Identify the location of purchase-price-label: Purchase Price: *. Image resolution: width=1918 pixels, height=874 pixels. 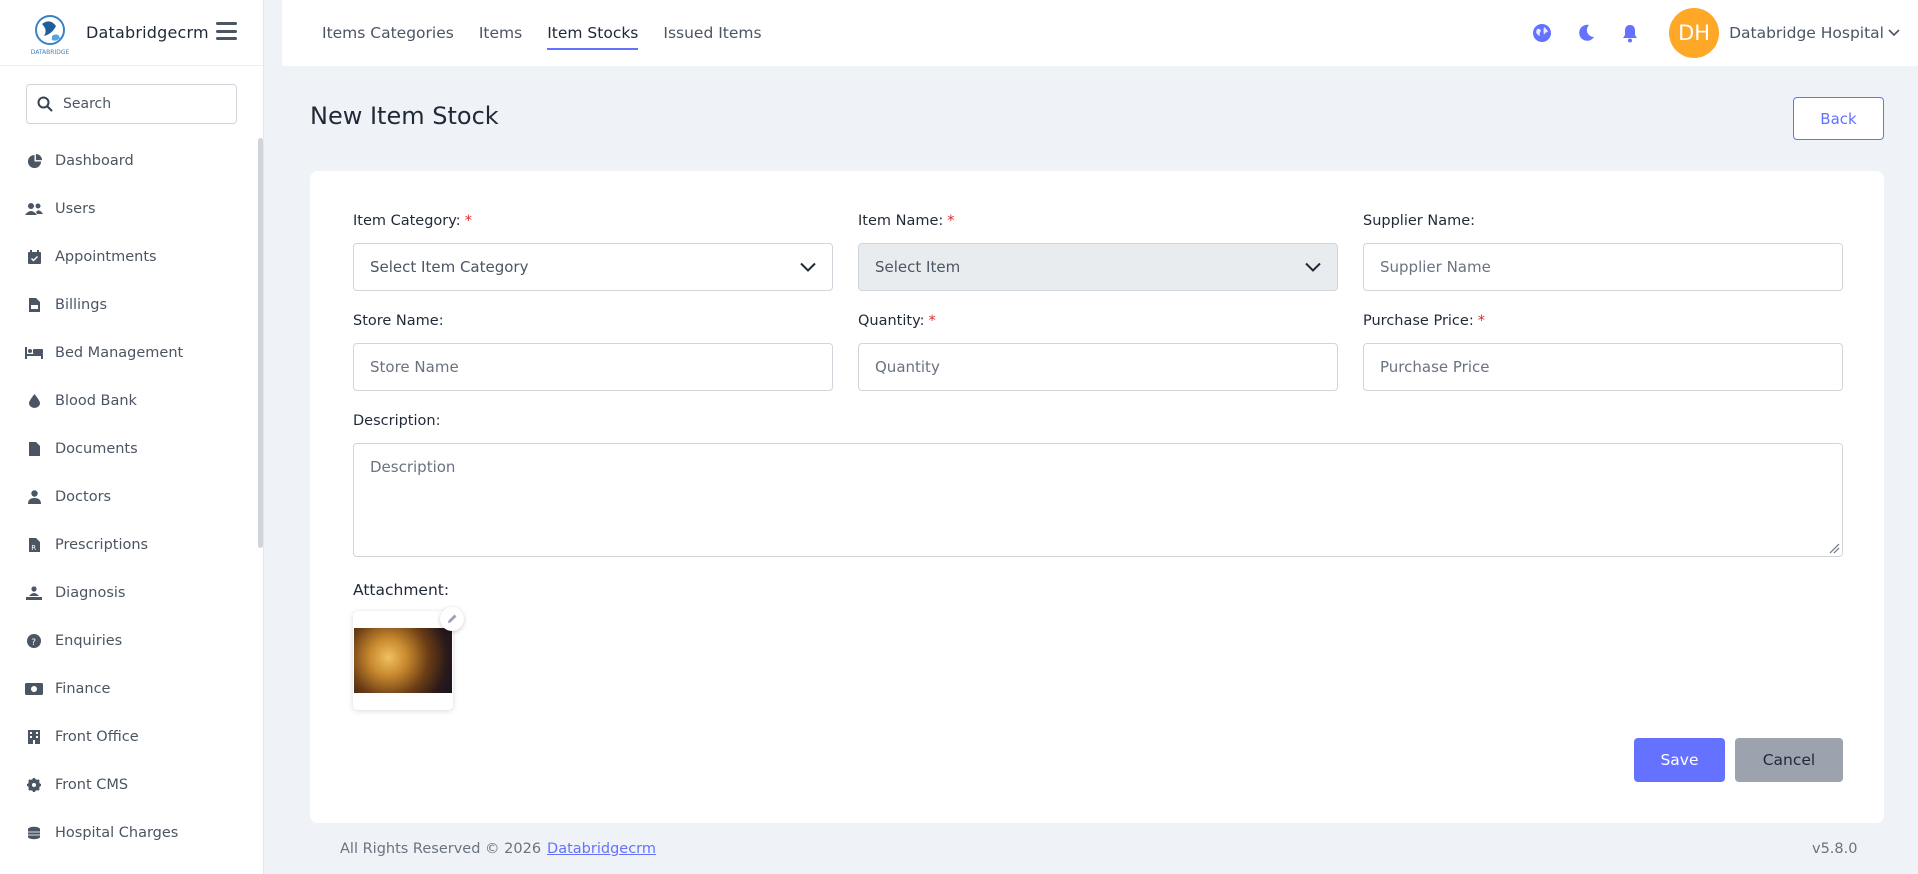
(1424, 321).